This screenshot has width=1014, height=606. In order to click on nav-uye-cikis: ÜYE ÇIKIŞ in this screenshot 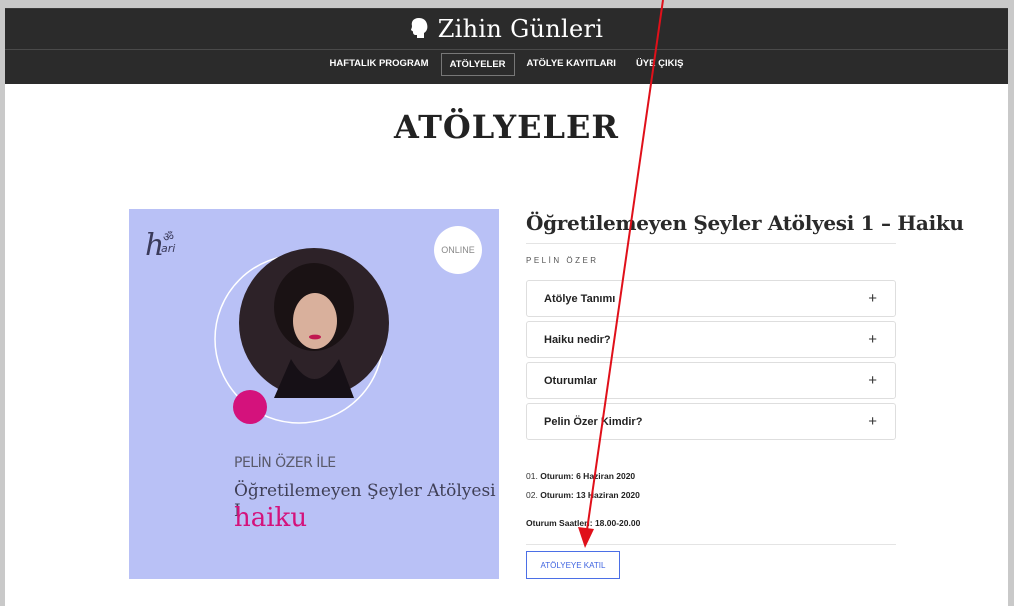, I will do `click(660, 64)`.